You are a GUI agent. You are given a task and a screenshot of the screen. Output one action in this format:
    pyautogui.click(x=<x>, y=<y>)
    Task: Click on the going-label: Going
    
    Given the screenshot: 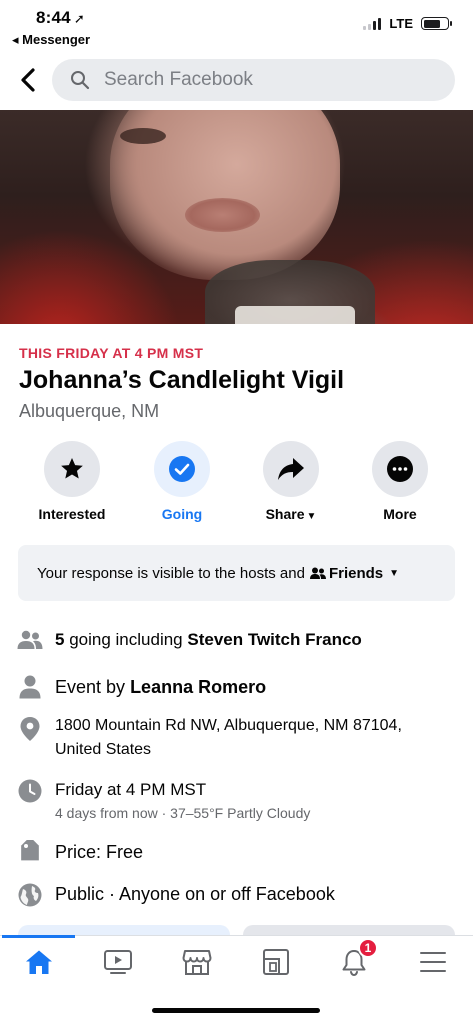 What is the action you would take?
    pyautogui.click(x=182, y=514)
    